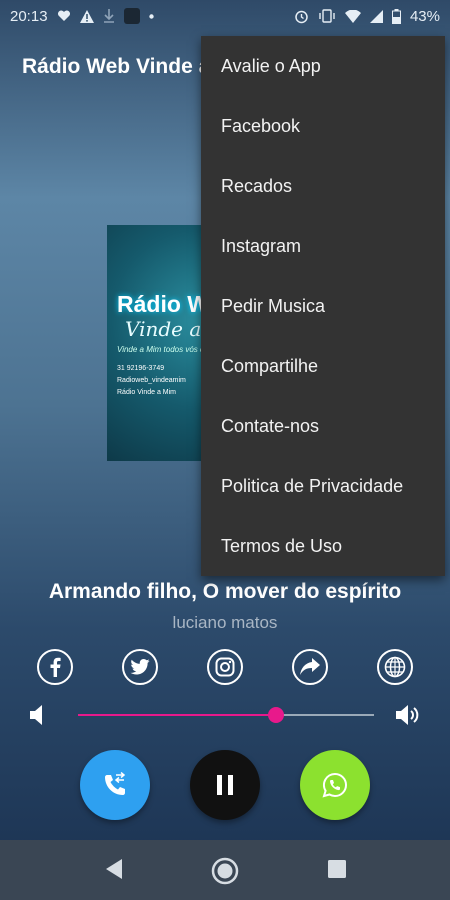 The height and width of the screenshot is (900, 450). I want to click on status-bar: 20:13 43%, so click(225, 16).